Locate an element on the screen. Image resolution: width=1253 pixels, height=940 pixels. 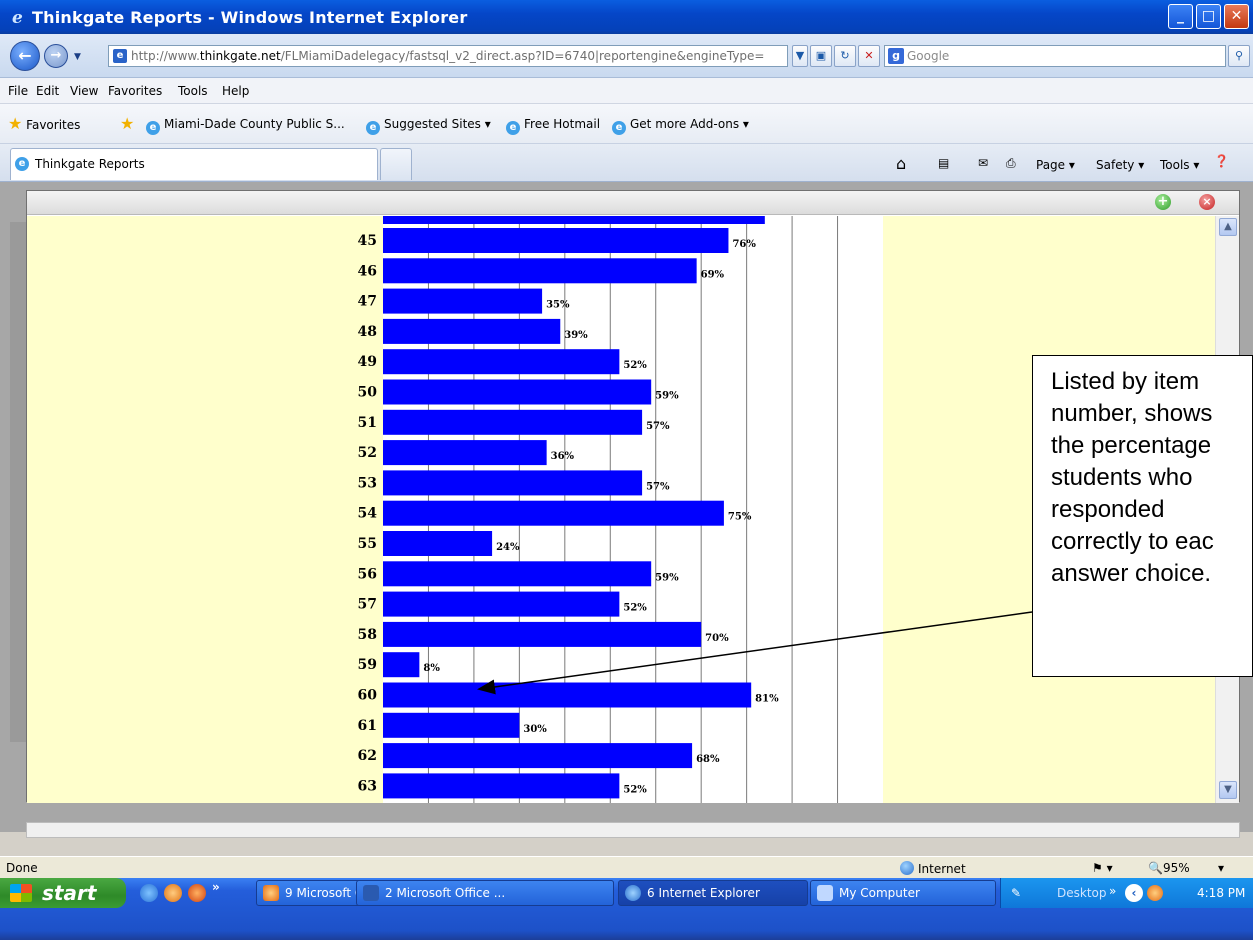
mail-icon: ✉ is located at coordinates (983, 163).